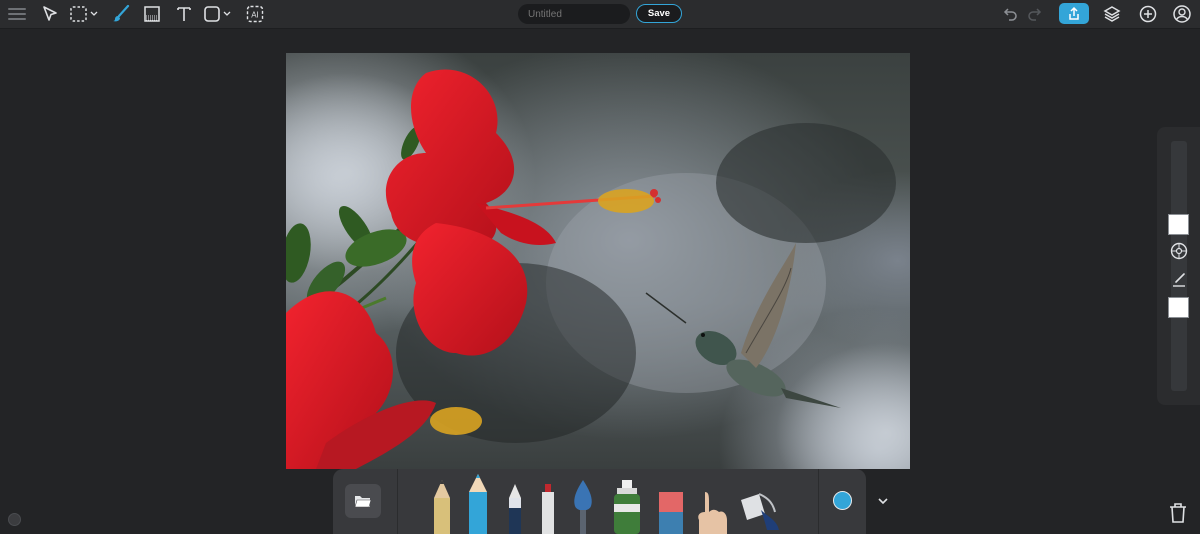 This screenshot has height=534, width=1200. I want to click on folder-icon, so click(363, 502).